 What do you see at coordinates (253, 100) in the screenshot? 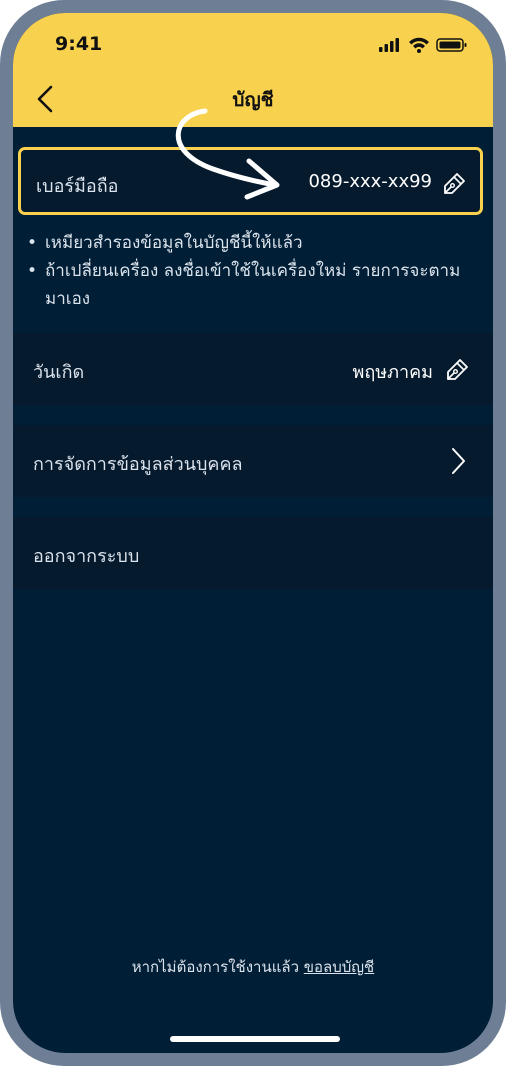
I see `page-title: บัญชี` at bounding box center [253, 100].